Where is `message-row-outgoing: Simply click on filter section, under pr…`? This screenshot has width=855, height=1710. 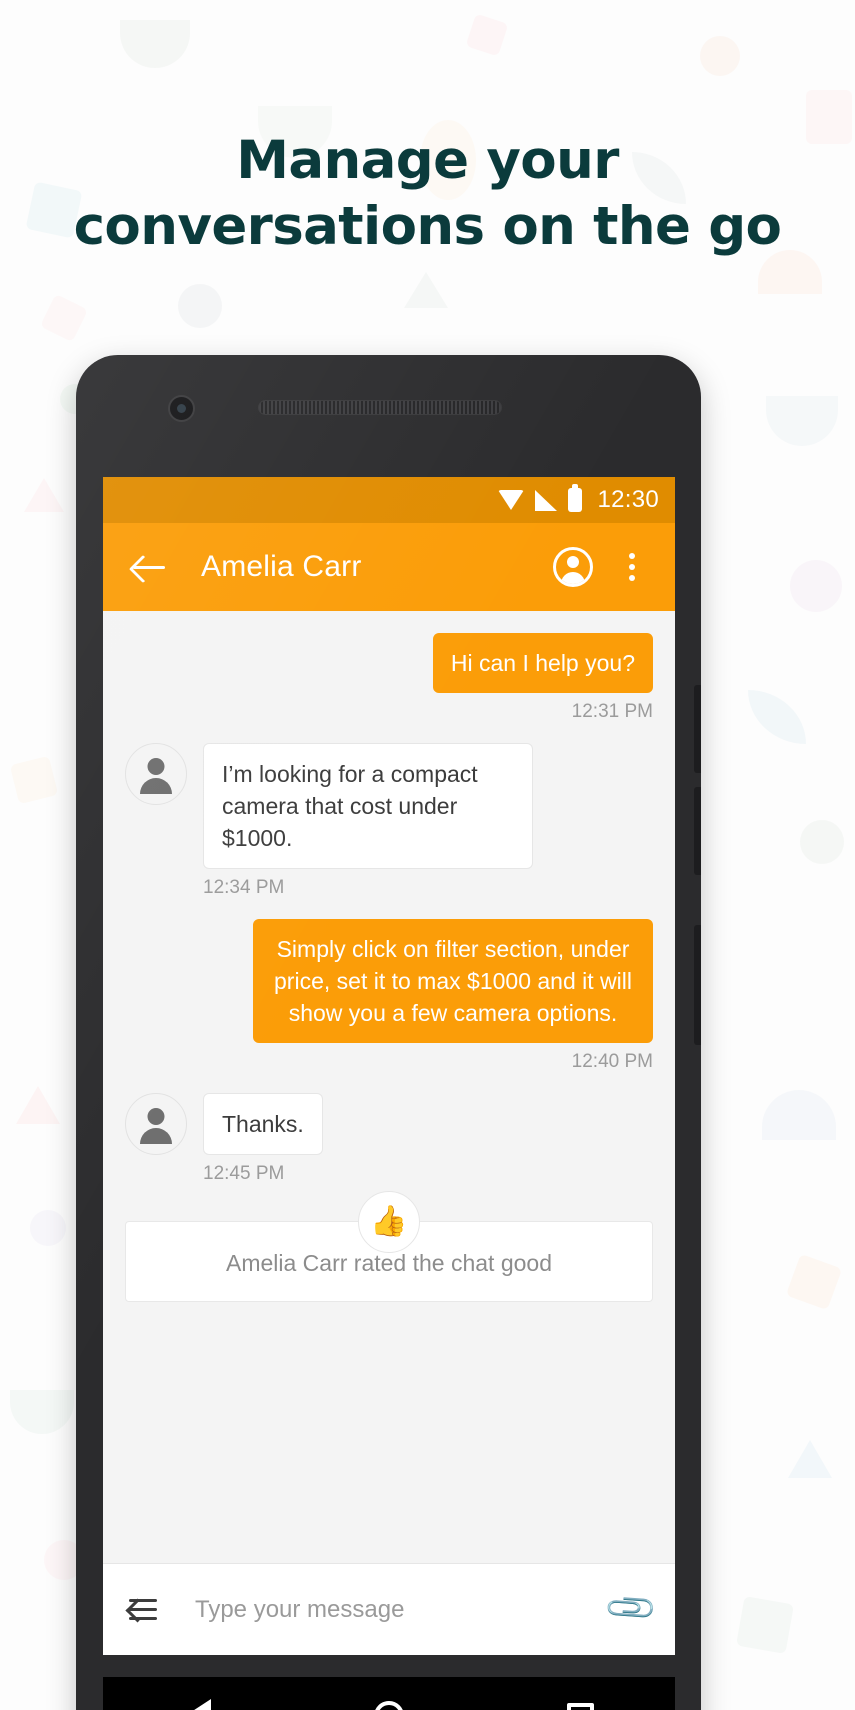
message-row-outgoing: Simply click on filter section, under pr… is located at coordinates (389, 981).